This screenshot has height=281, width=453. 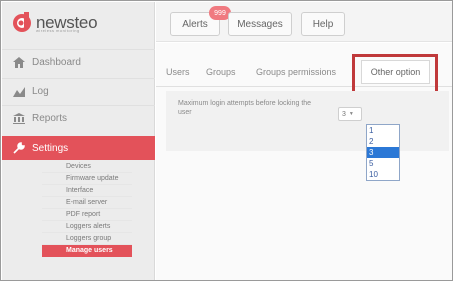 What do you see at coordinates (87, 203) in the screenshot?
I see `submenu-item-email-server: E-mail server` at bounding box center [87, 203].